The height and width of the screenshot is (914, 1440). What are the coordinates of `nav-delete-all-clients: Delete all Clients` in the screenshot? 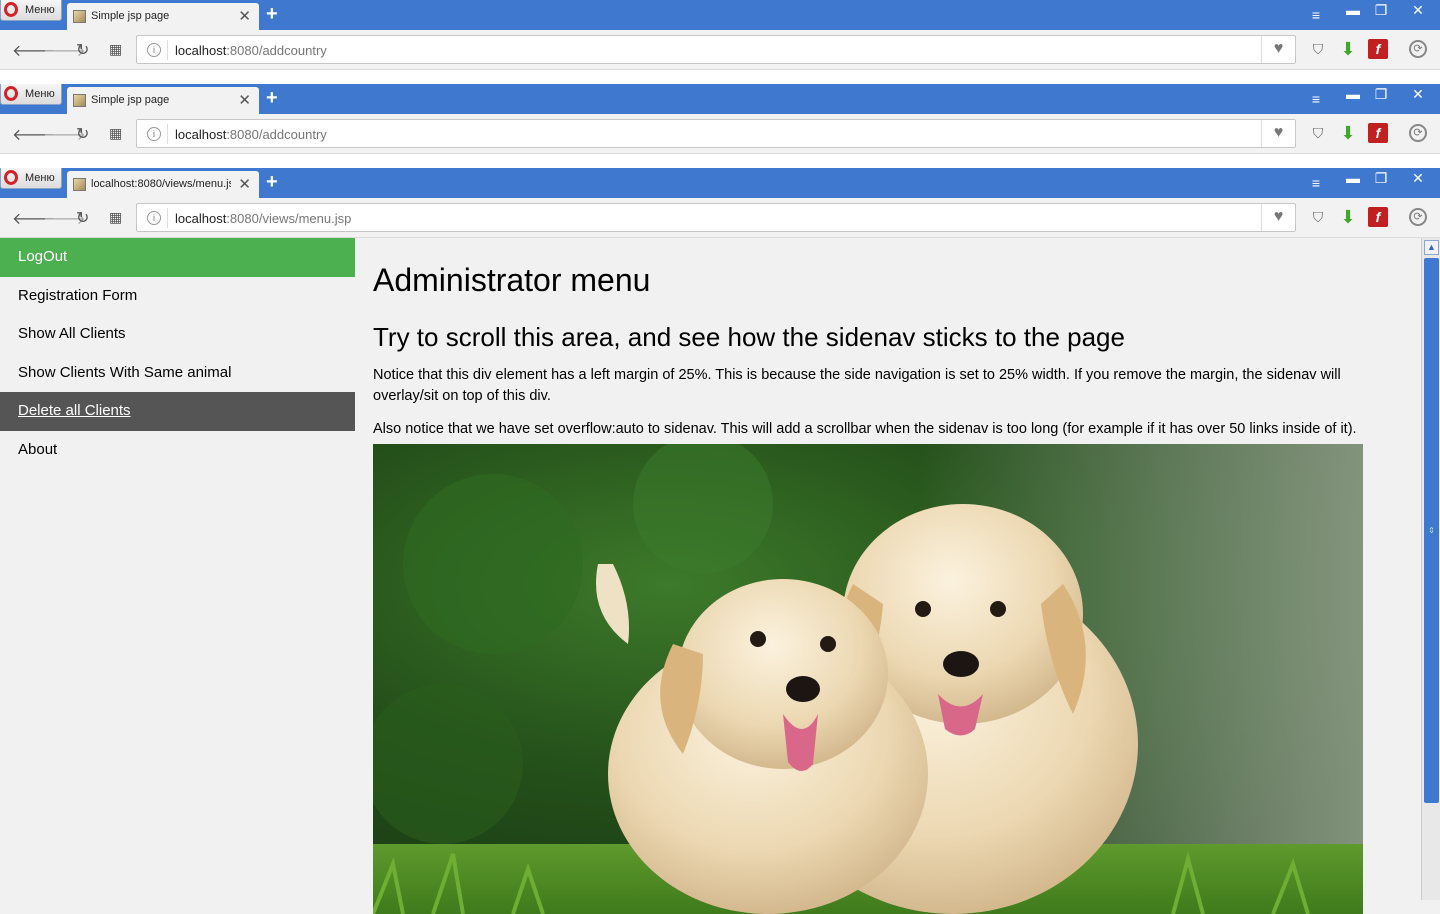 It's located at (177, 411).